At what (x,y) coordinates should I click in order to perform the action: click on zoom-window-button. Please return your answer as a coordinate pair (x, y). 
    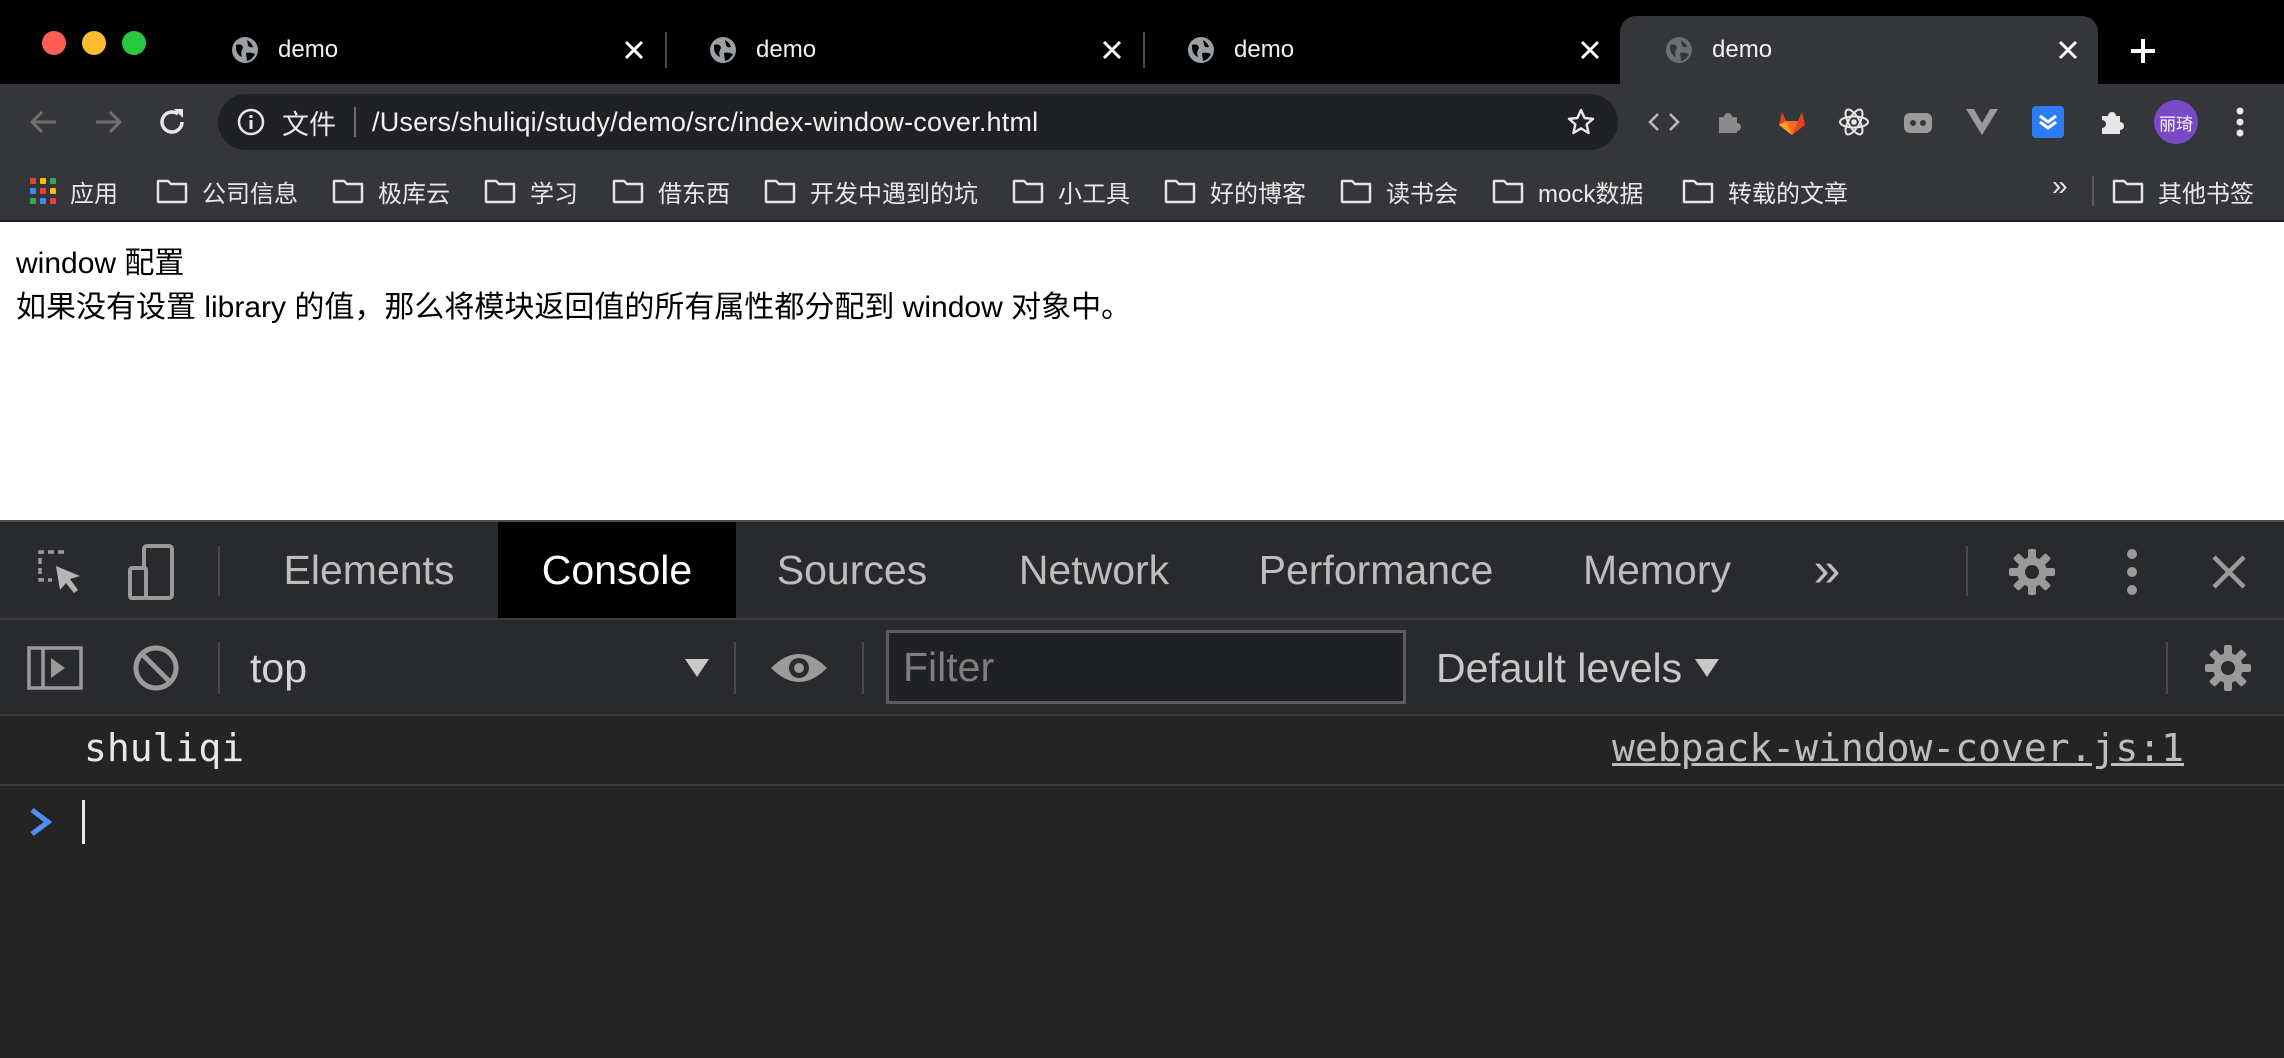
    Looking at the image, I should click on (134, 43).